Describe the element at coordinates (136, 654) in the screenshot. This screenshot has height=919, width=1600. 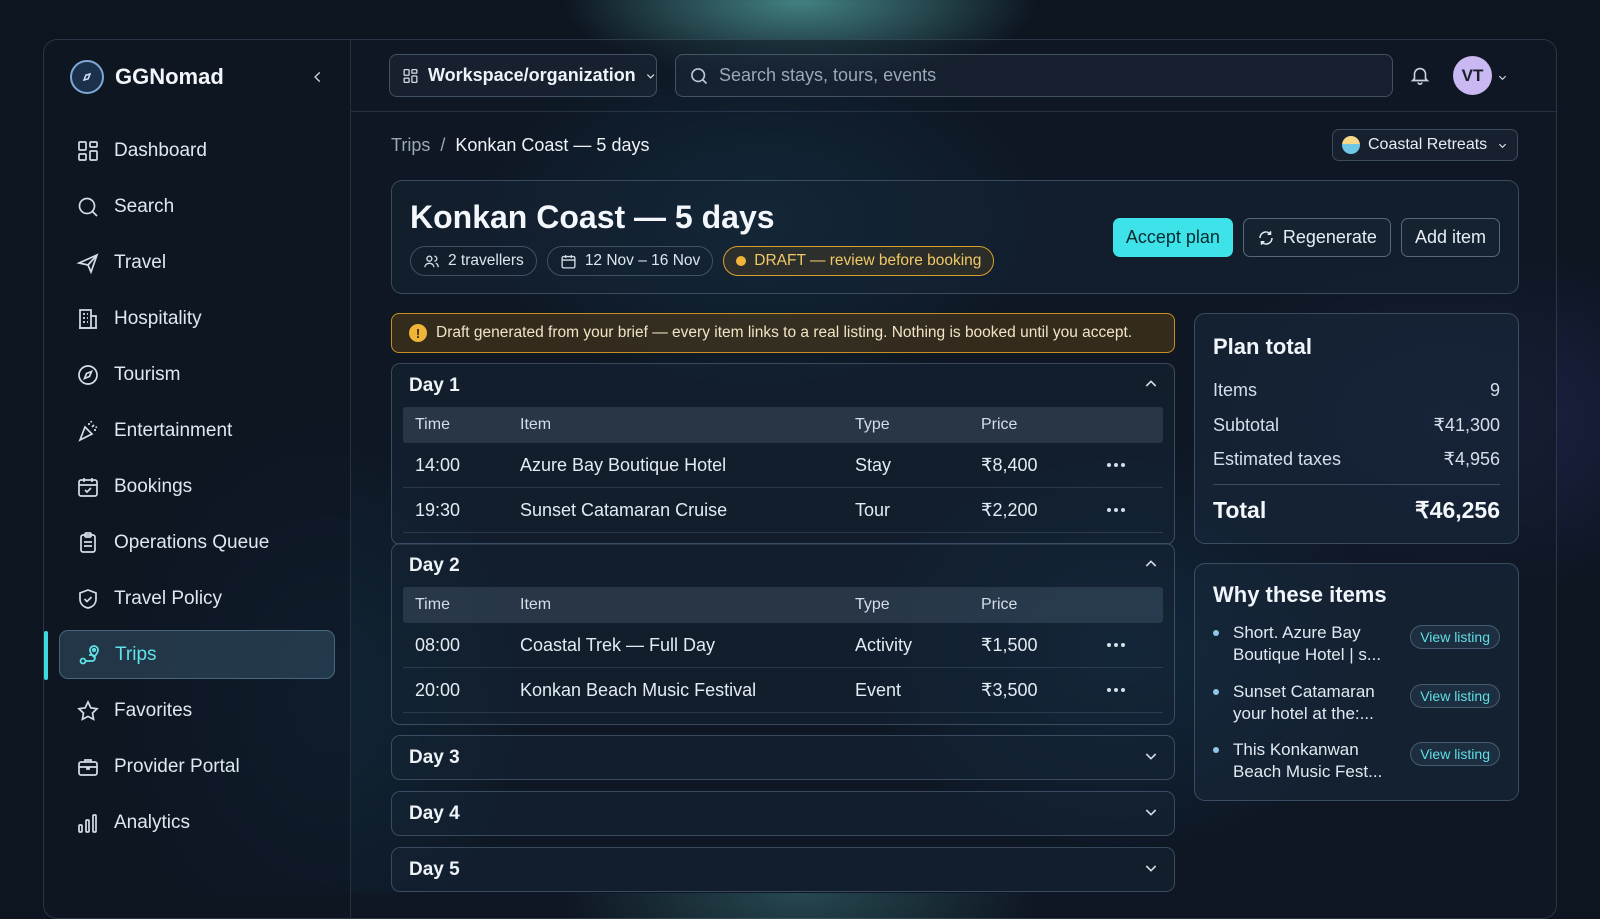
I see `sidebar-item-label: Trips` at that location.